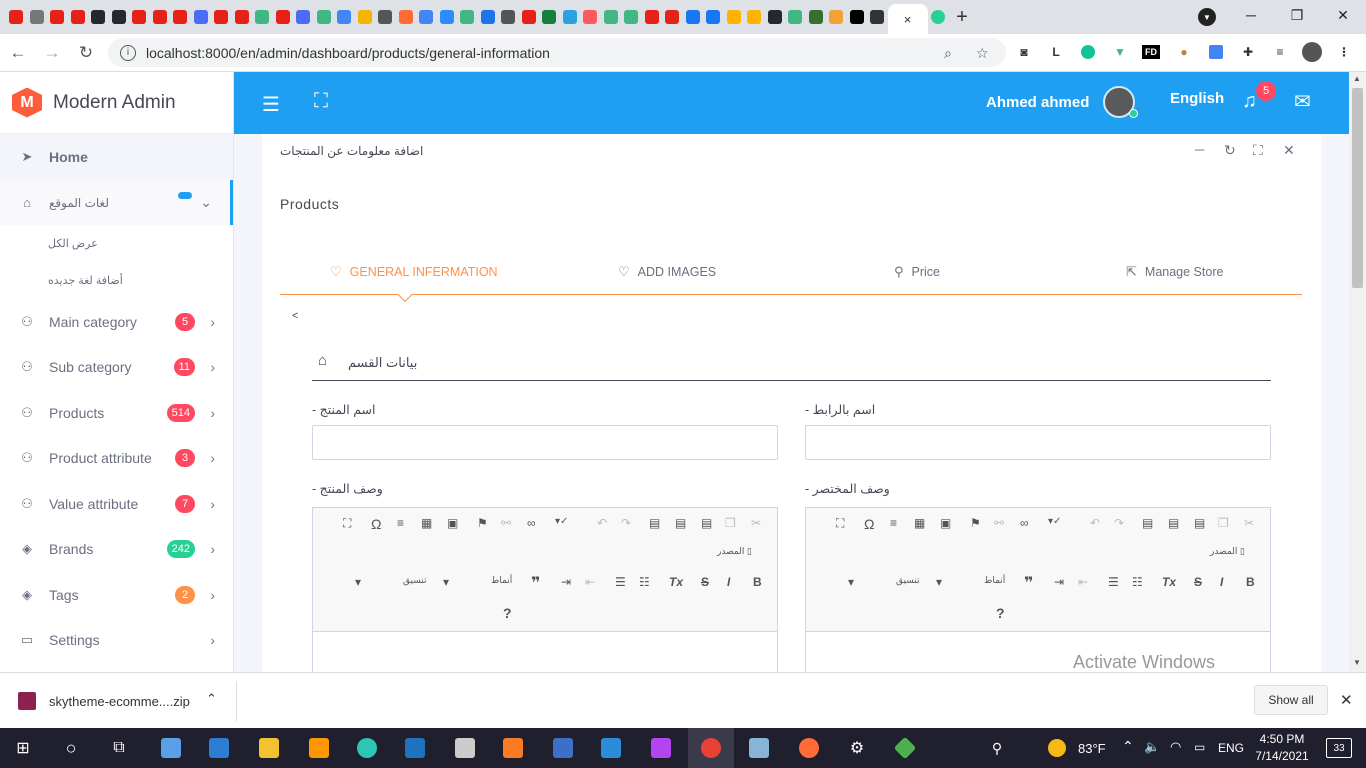 This screenshot has width=1366, height=768. I want to click on paste-icon: ▤, so click(706, 523).